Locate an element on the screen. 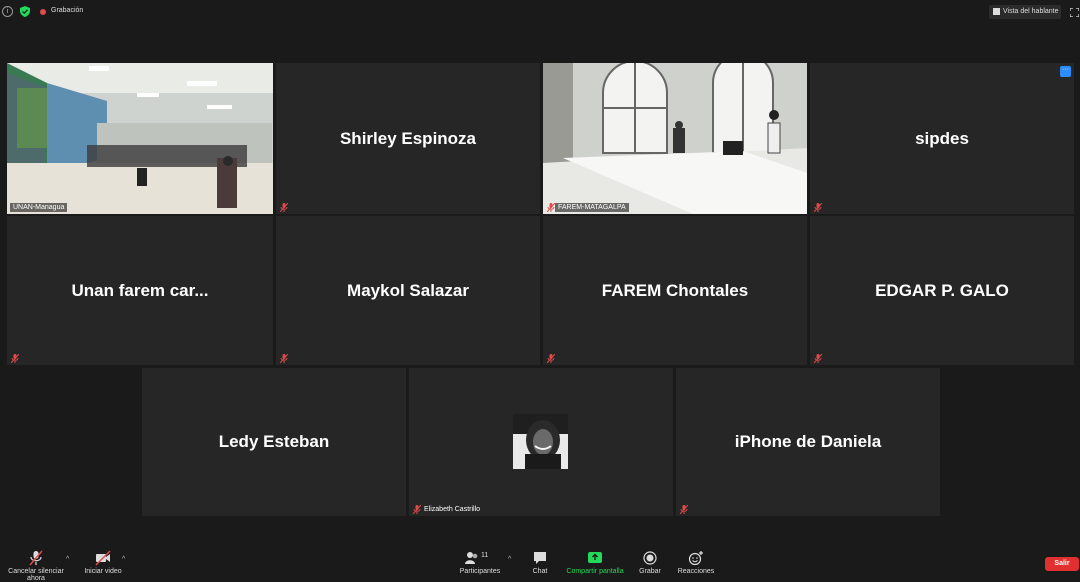 This screenshot has height=582, width=1080. video-tile-unan-managua: UNAN-Managua is located at coordinates (140, 138).